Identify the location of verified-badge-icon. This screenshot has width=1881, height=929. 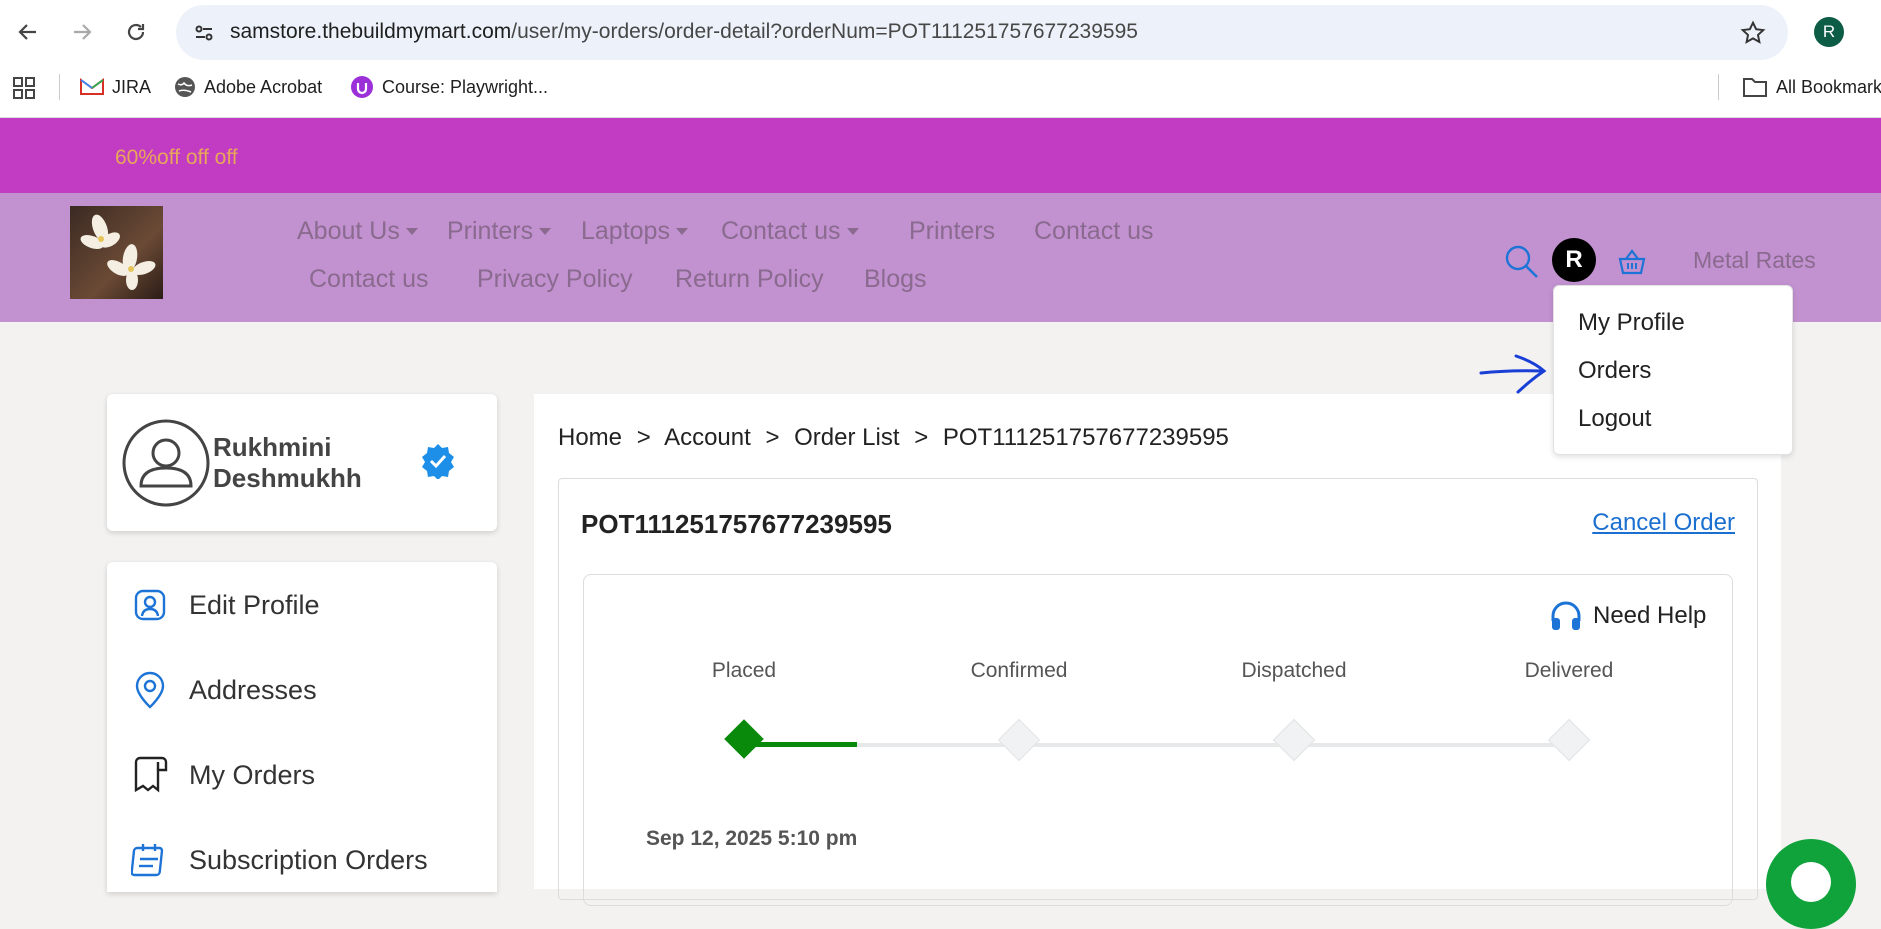
(438, 461).